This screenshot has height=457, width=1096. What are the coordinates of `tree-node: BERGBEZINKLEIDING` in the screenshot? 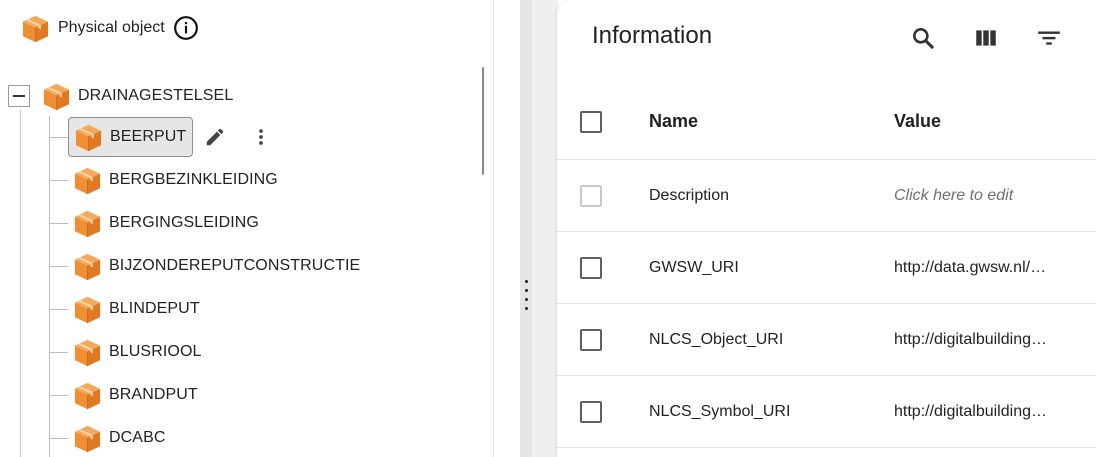 It's located at (167, 180).